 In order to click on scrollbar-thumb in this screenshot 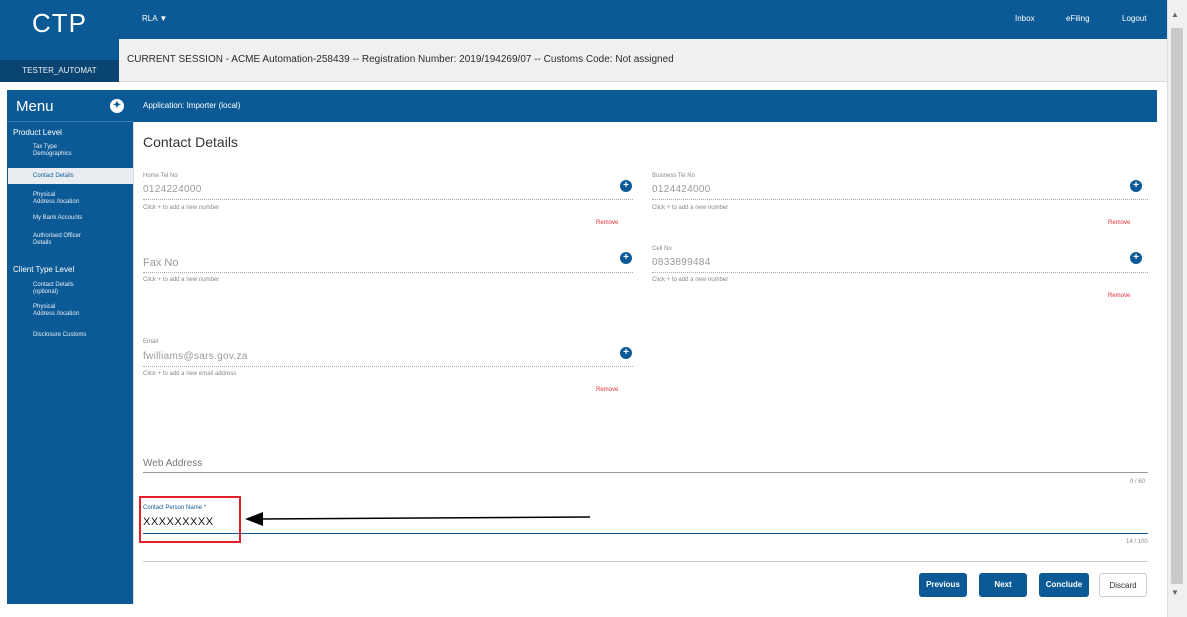, I will do `click(1177, 306)`.